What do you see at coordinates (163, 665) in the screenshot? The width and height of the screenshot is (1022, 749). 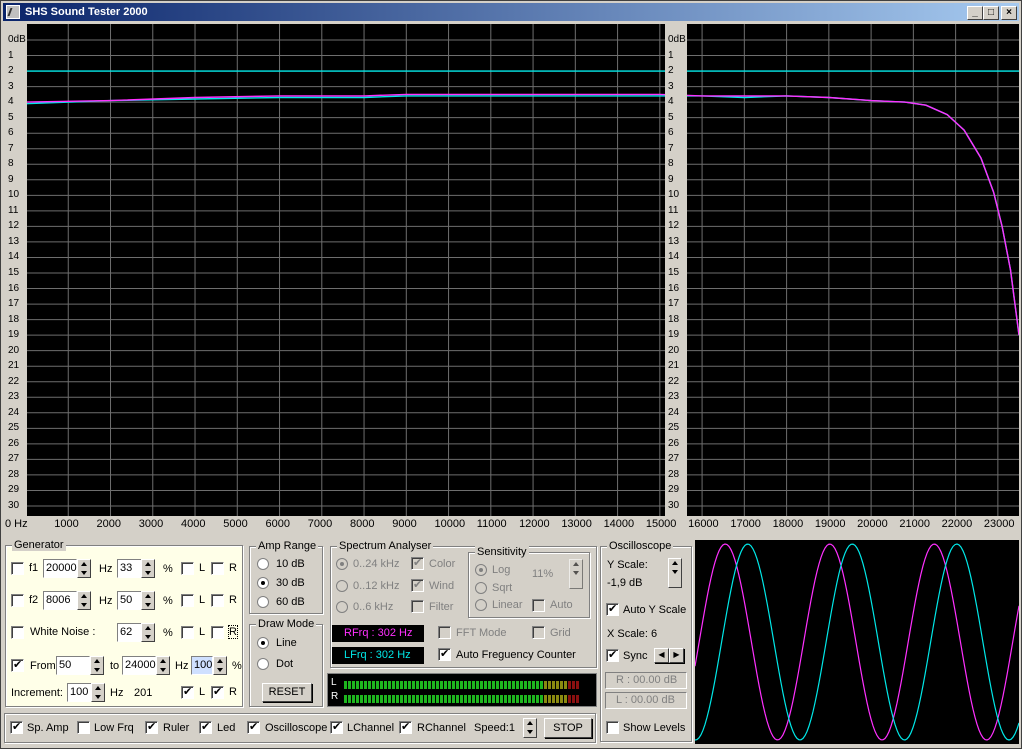 I see `sweep-to-spinner` at bounding box center [163, 665].